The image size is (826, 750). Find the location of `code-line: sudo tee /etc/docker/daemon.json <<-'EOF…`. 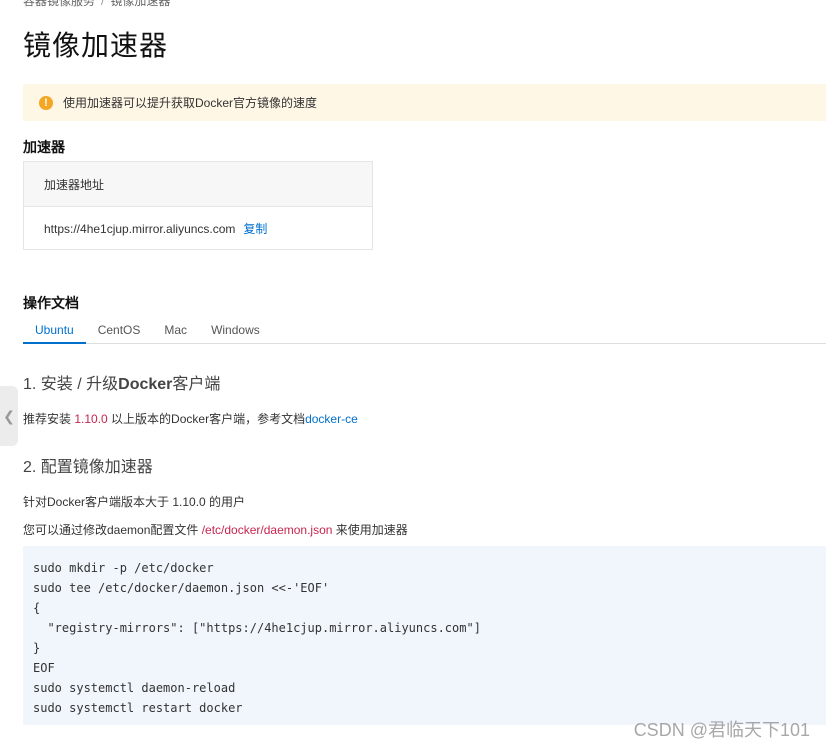

code-line: sudo tee /etc/docker/daemon.json <<-'EOF… is located at coordinates (181, 588).